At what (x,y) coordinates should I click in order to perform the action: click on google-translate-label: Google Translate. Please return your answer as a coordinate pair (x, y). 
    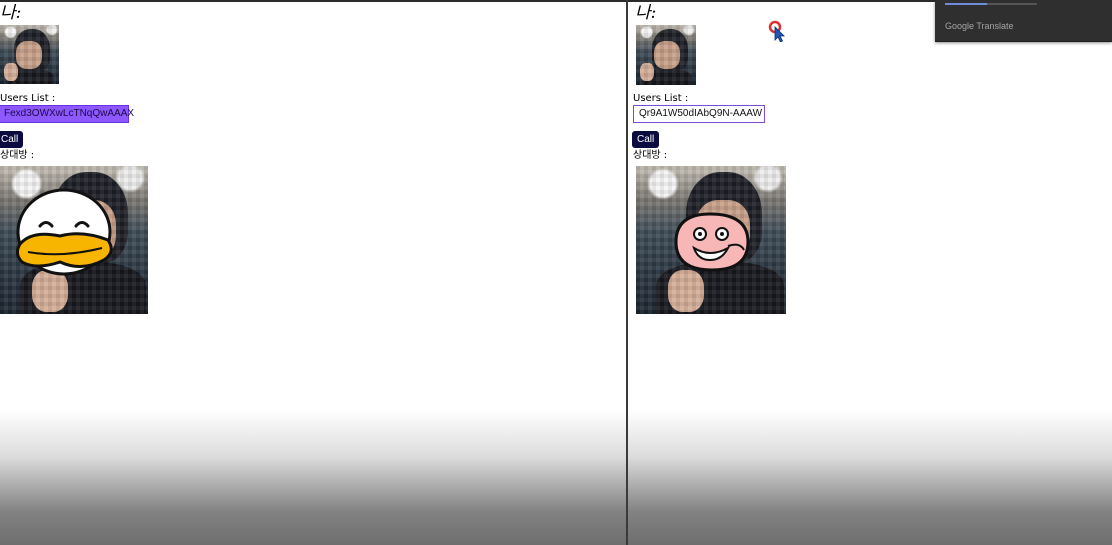
    Looking at the image, I should click on (979, 26).